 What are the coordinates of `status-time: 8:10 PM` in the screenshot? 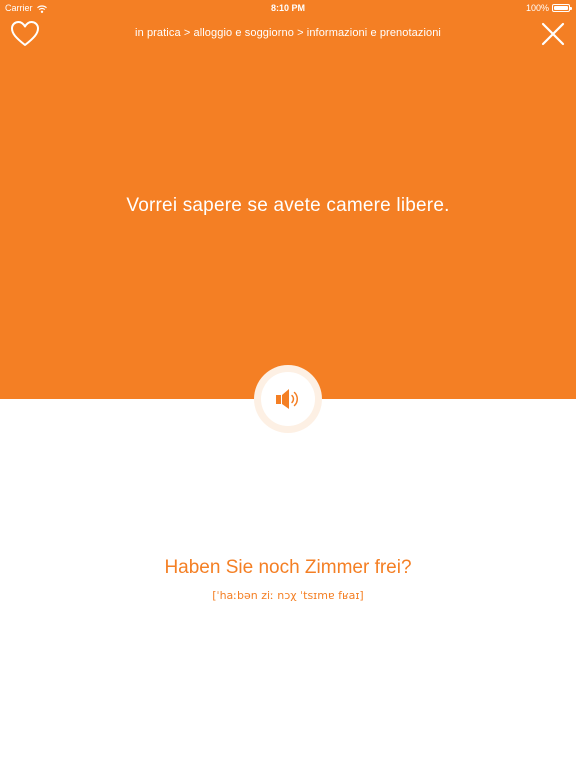 It's located at (287, 8).